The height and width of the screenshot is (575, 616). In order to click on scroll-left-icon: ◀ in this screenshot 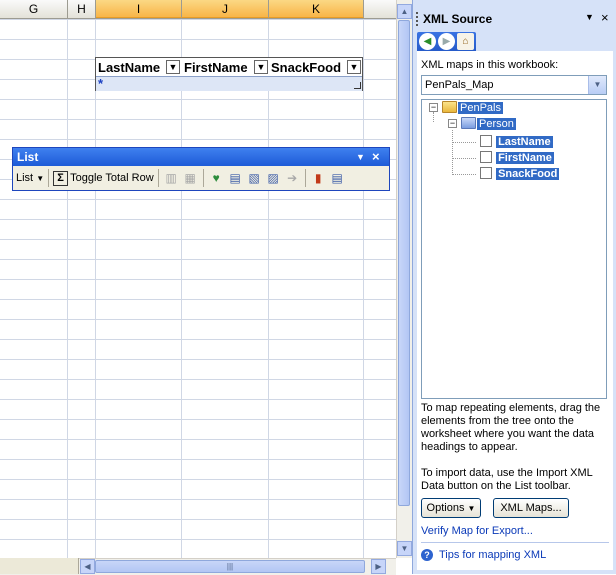, I will do `click(87, 566)`.